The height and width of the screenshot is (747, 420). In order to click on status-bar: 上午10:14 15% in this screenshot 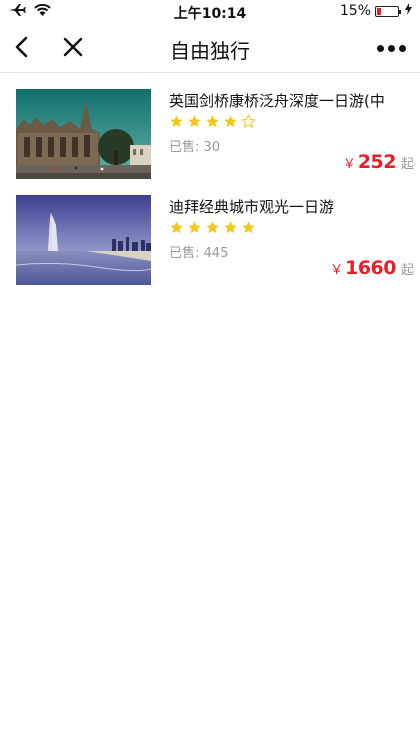, I will do `click(210, 12)`.